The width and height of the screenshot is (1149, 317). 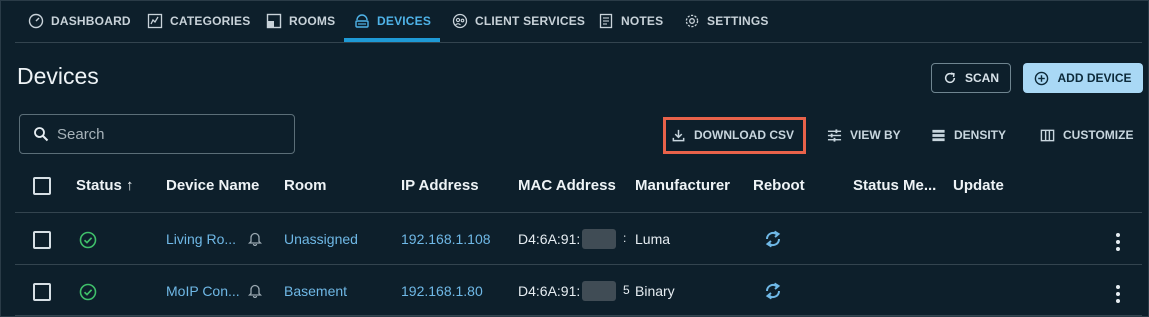 What do you see at coordinates (315, 291) in the screenshot?
I see `room-link: Basement` at bounding box center [315, 291].